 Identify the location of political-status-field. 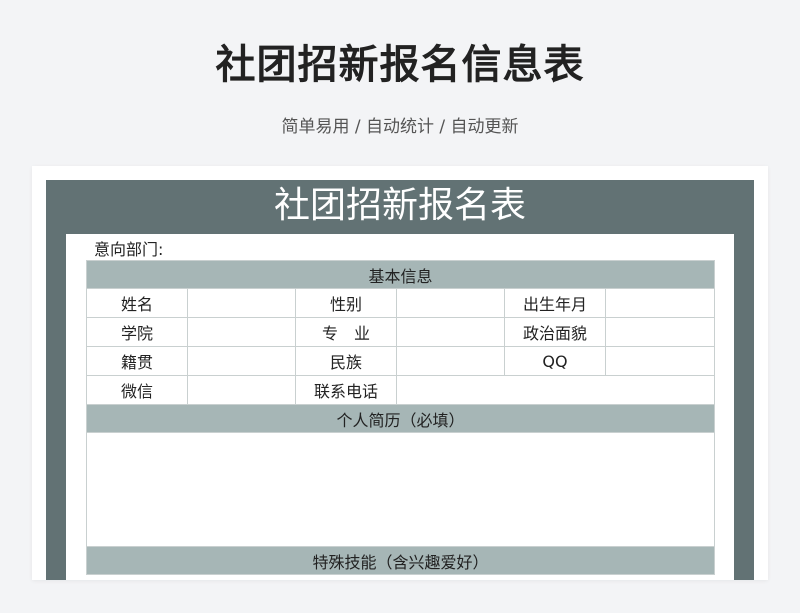
(660, 332).